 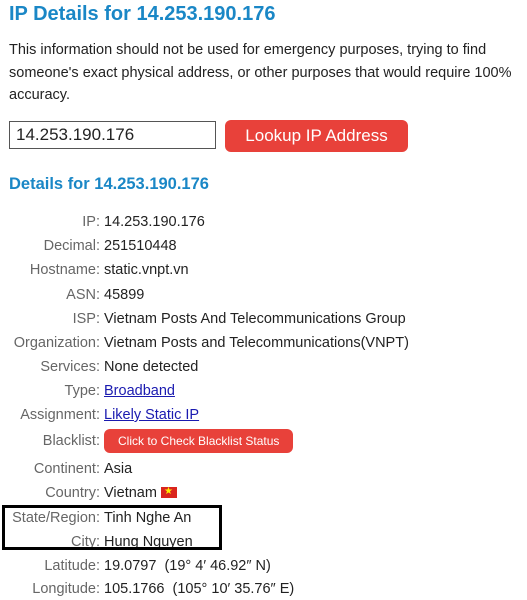 What do you see at coordinates (199, 589) in the screenshot?
I see `longitude-value: 105.1766 (105° 10′ 35.76″ E)` at bounding box center [199, 589].